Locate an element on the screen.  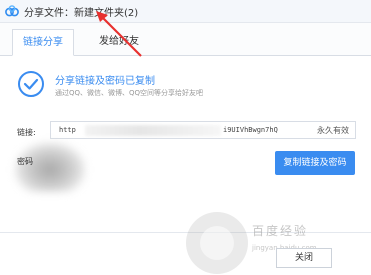
link-prefix: http is located at coordinates (67, 130).